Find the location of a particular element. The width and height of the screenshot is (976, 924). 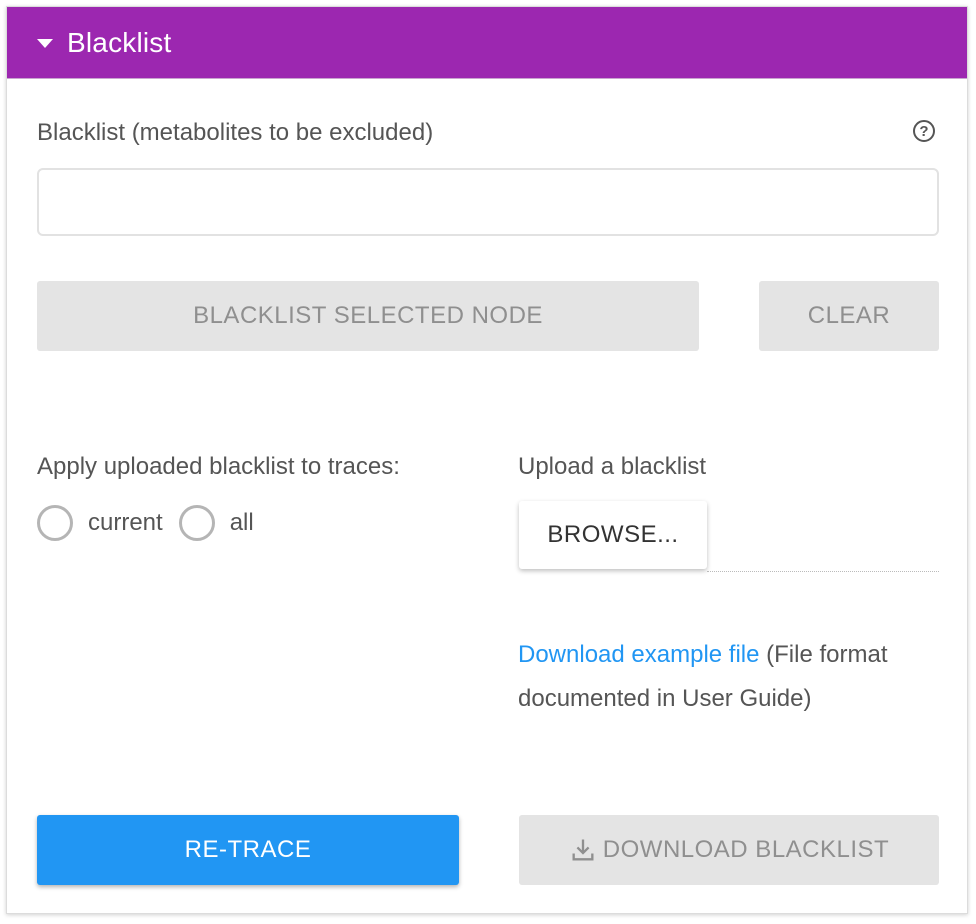

blacklist-field-label: Blacklist (metabolites to be excluded) is located at coordinates (235, 132).